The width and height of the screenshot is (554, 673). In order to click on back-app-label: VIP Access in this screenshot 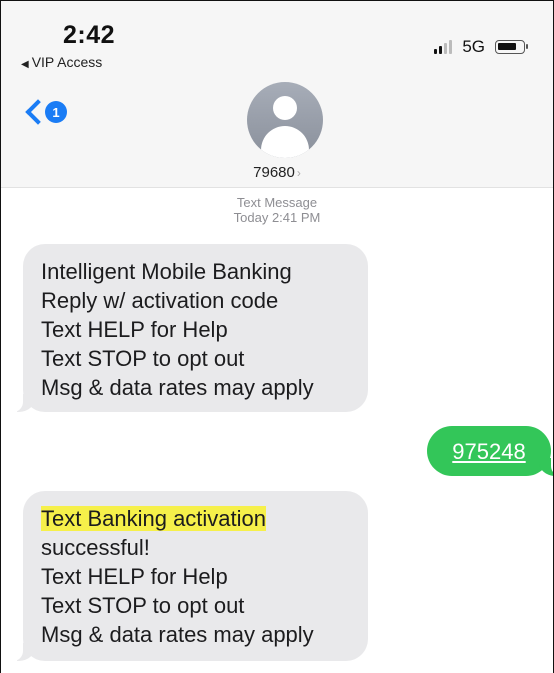, I will do `click(67, 62)`.